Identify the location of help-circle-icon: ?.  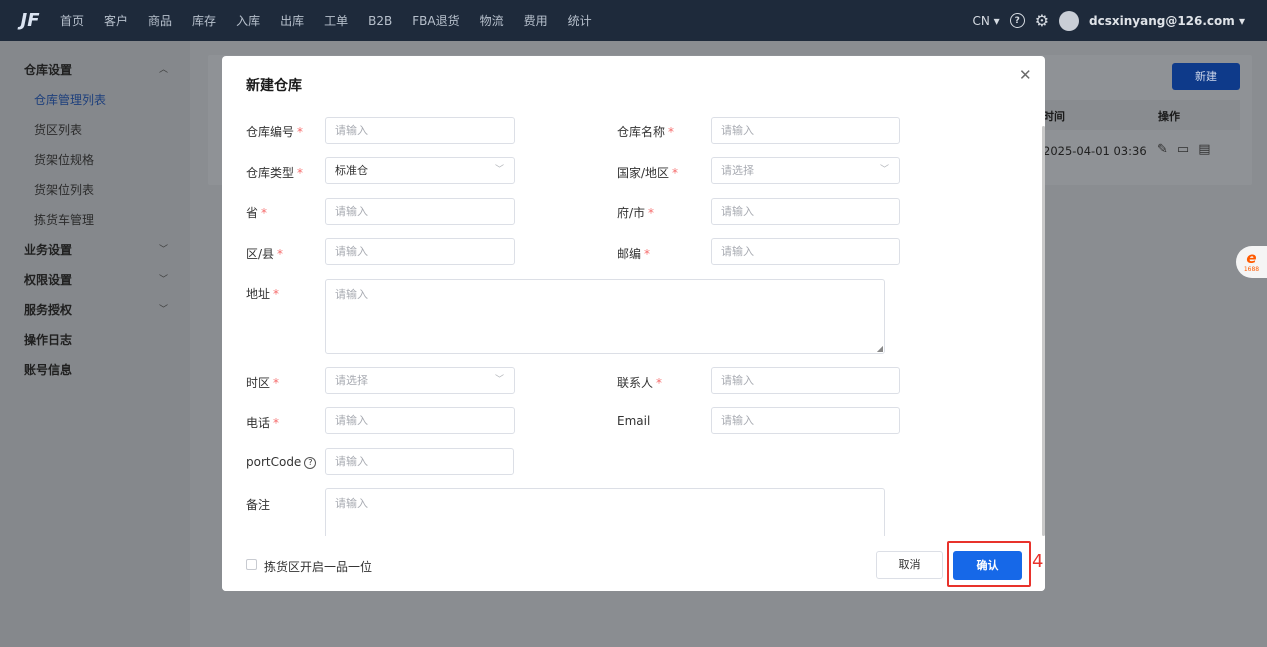
(310, 463).